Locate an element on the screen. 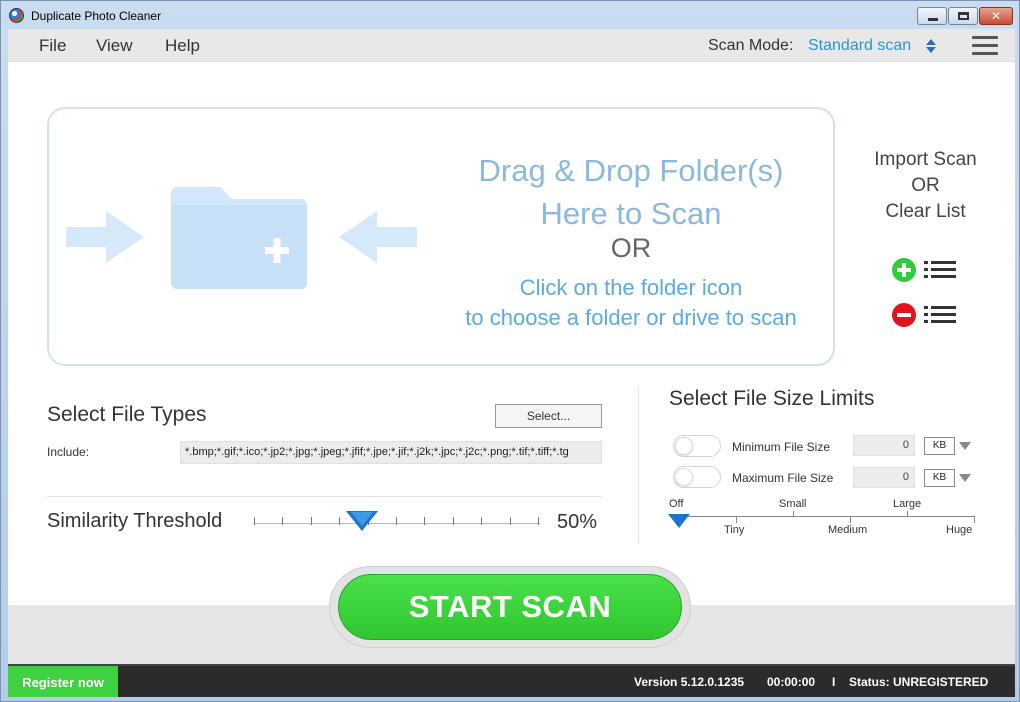  plus-circle-icon is located at coordinates (904, 270).